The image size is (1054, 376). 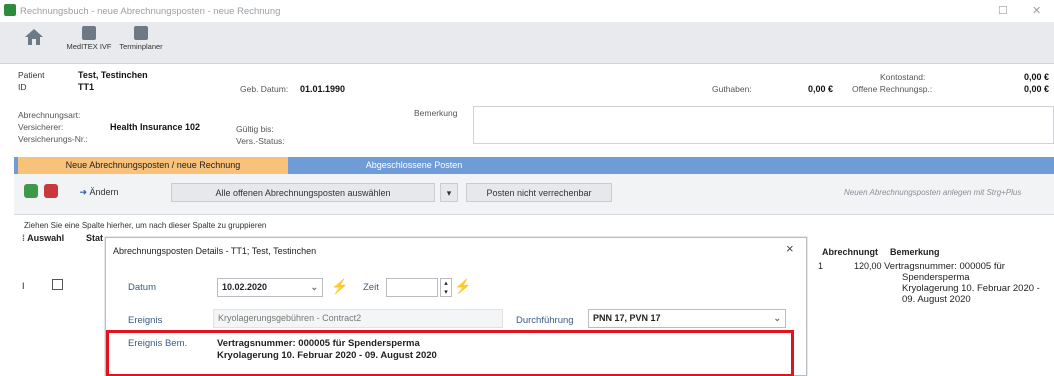 I want to click on ereignis-label: Ereignis, so click(x=145, y=320).